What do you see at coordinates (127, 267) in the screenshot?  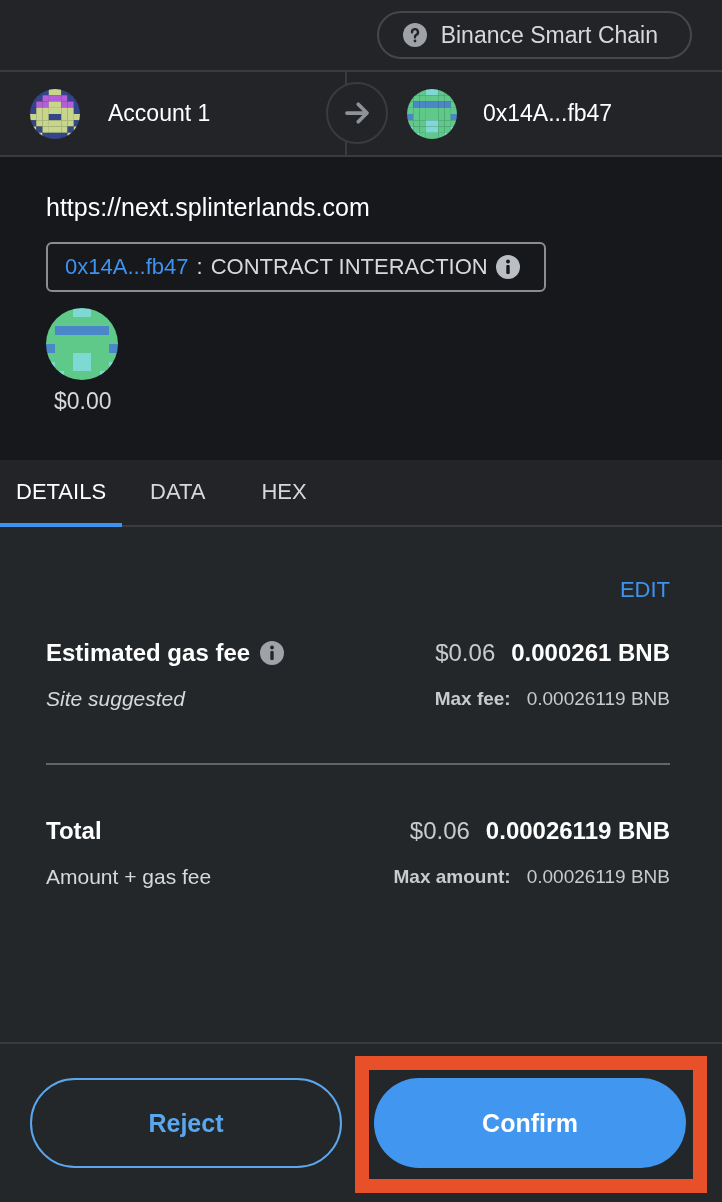 I see `contract-address: 0x14A...fb47` at bounding box center [127, 267].